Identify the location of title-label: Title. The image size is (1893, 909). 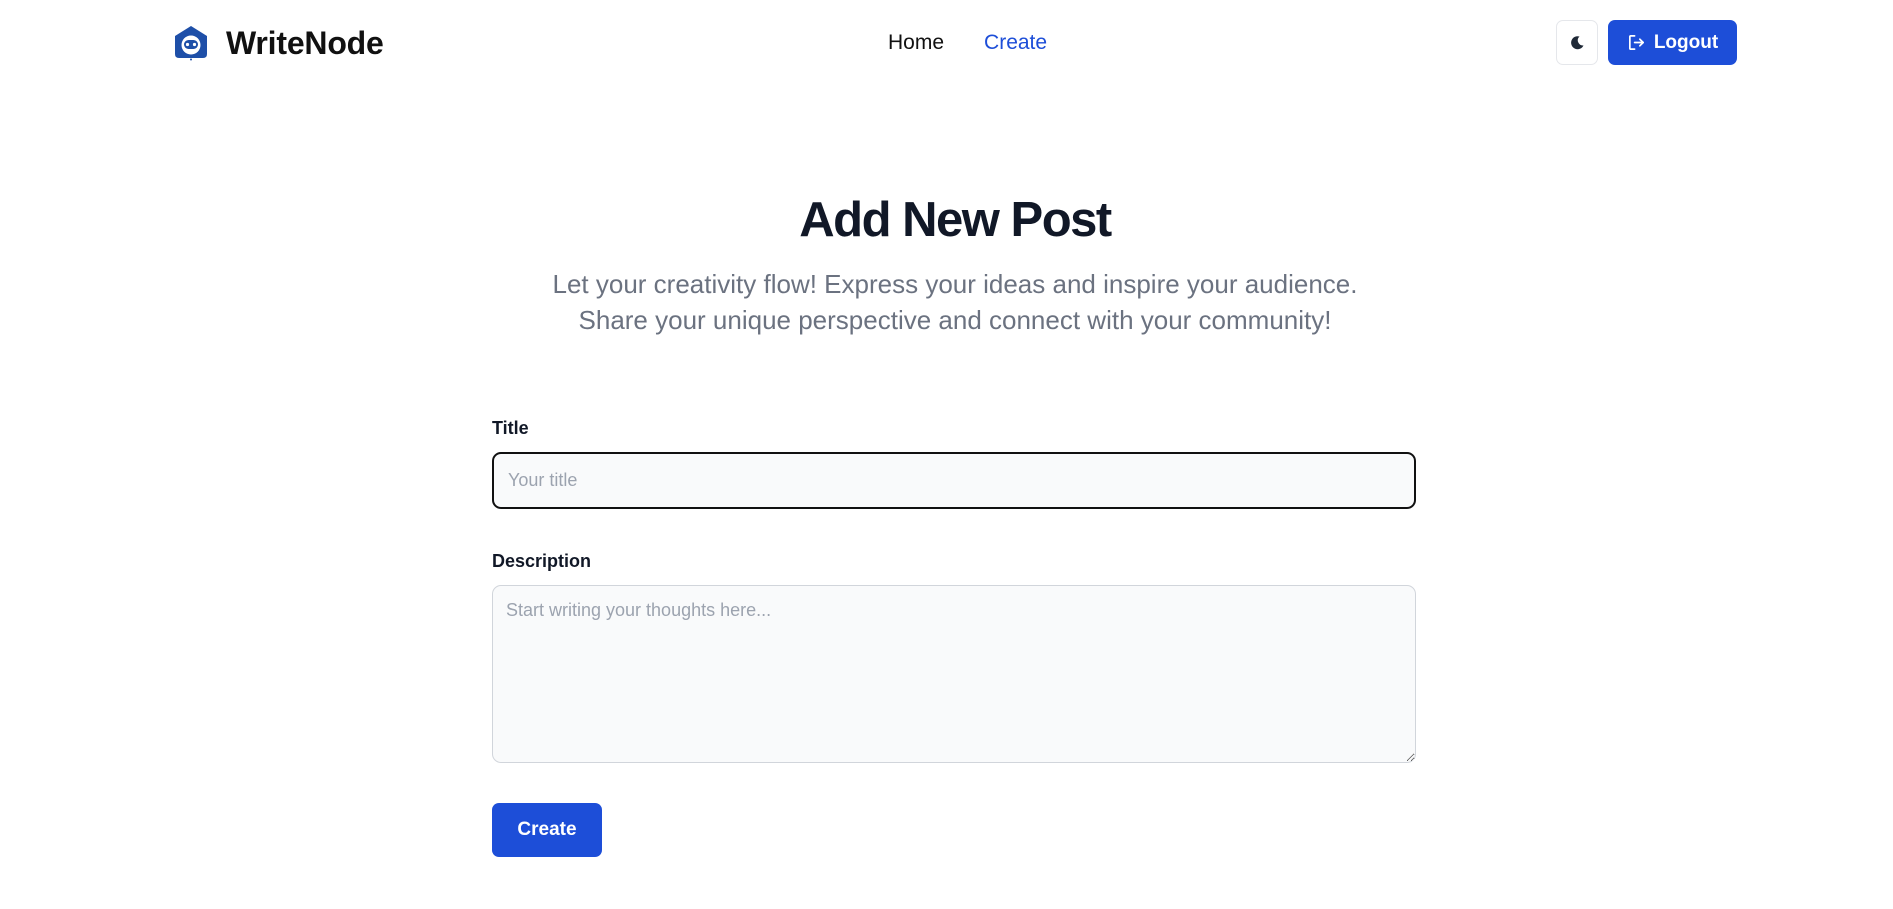
(510, 428).